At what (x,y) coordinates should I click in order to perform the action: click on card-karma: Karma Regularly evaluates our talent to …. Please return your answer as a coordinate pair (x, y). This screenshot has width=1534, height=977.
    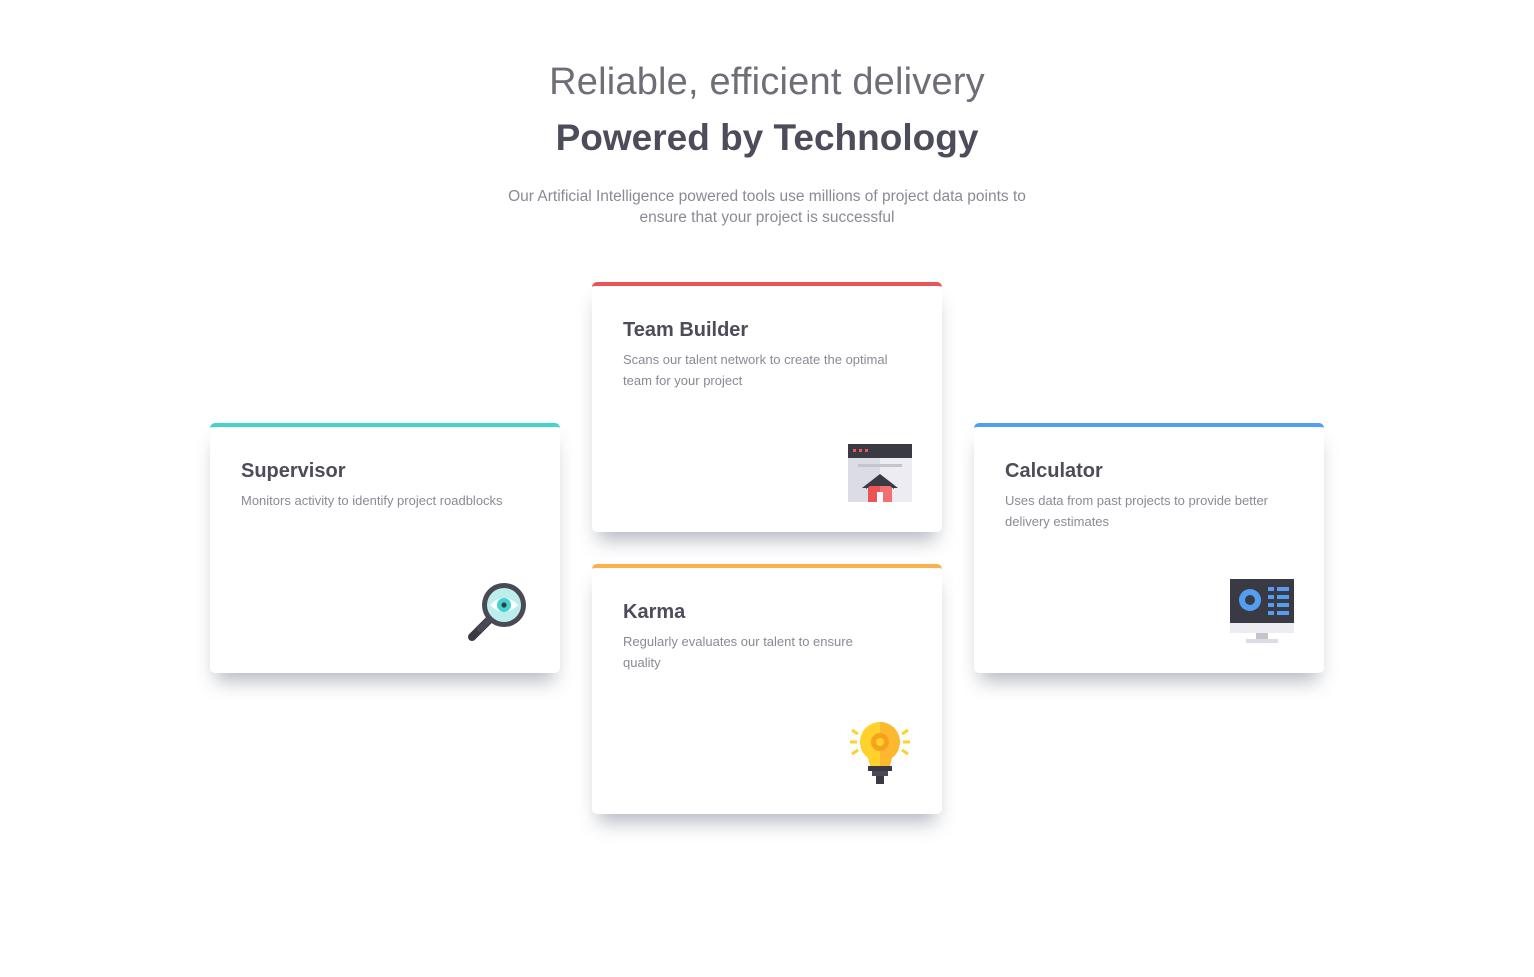
    Looking at the image, I should click on (767, 689).